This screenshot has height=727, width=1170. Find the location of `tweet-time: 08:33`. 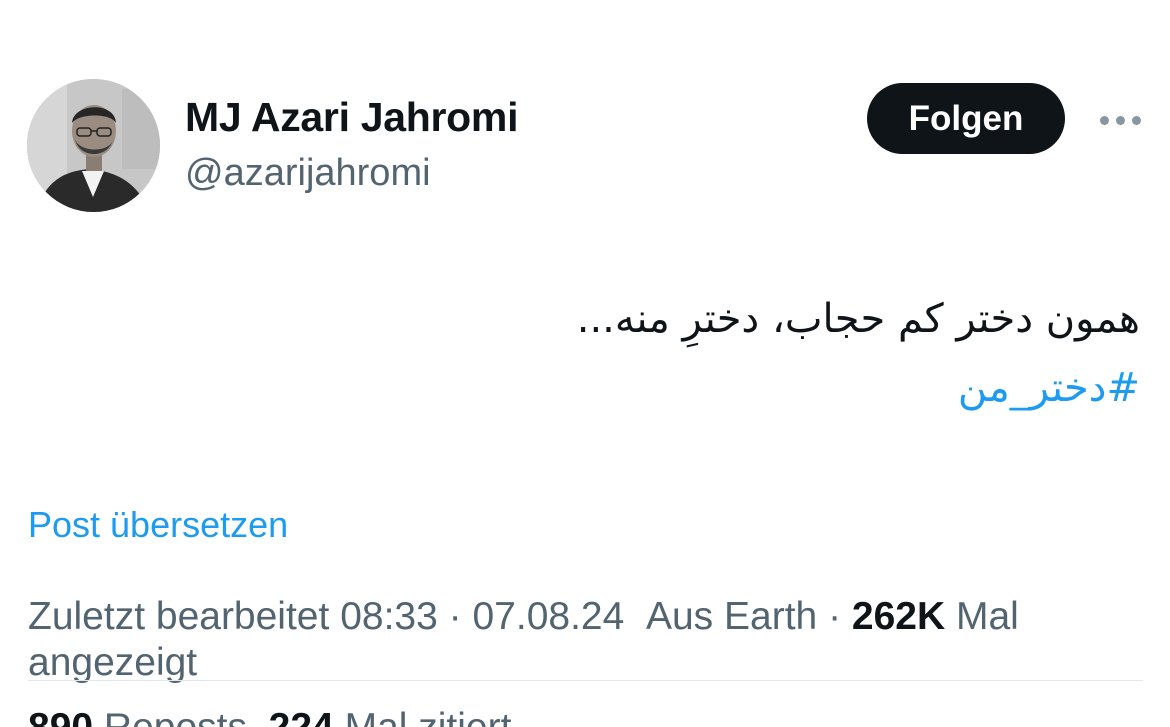

tweet-time: 08:33 is located at coordinates (389, 616).